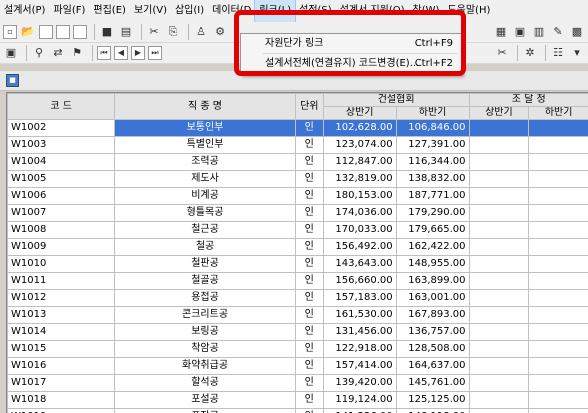  What do you see at coordinates (298, 281) in the screenshot?
I see `table-row: W1011철골공인156,660.00163,899.00` at bounding box center [298, 281].